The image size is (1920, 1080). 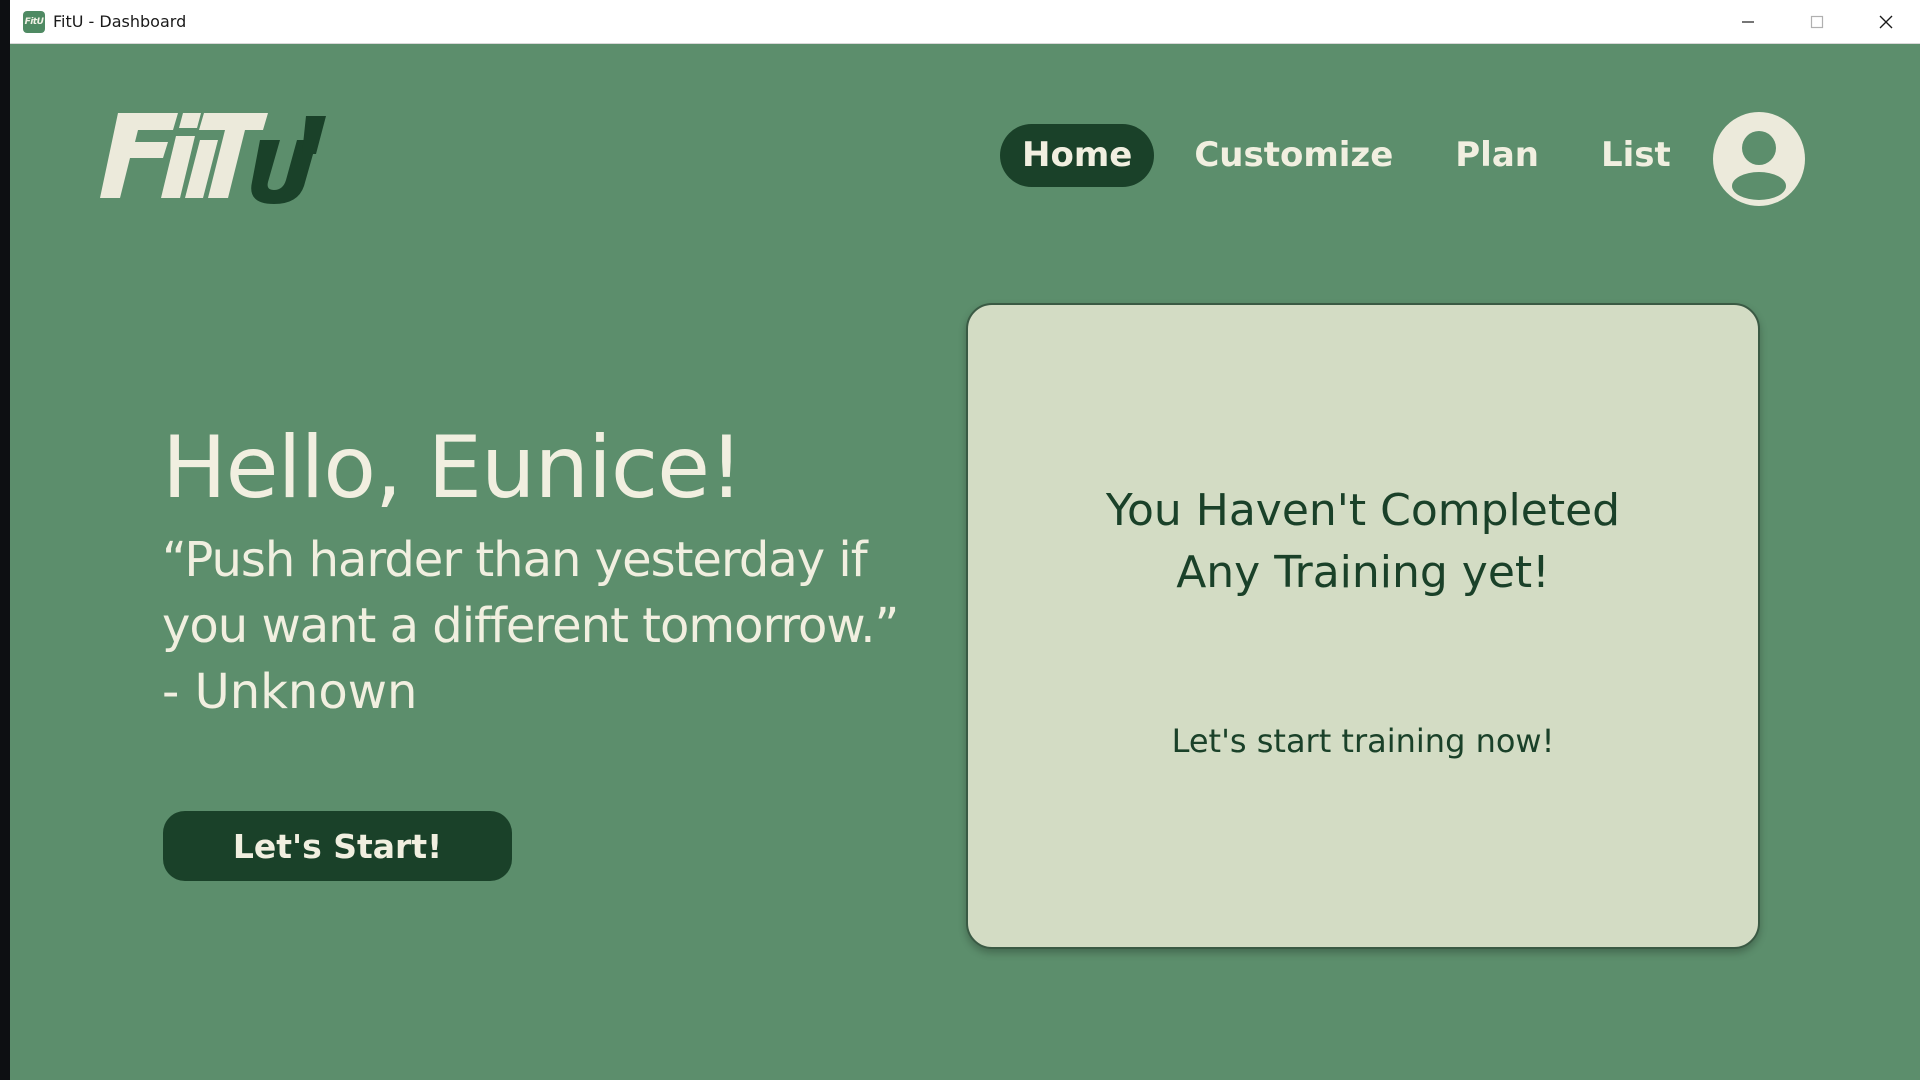 I want to click on profile-avatar, so click(x=1759, y=159).